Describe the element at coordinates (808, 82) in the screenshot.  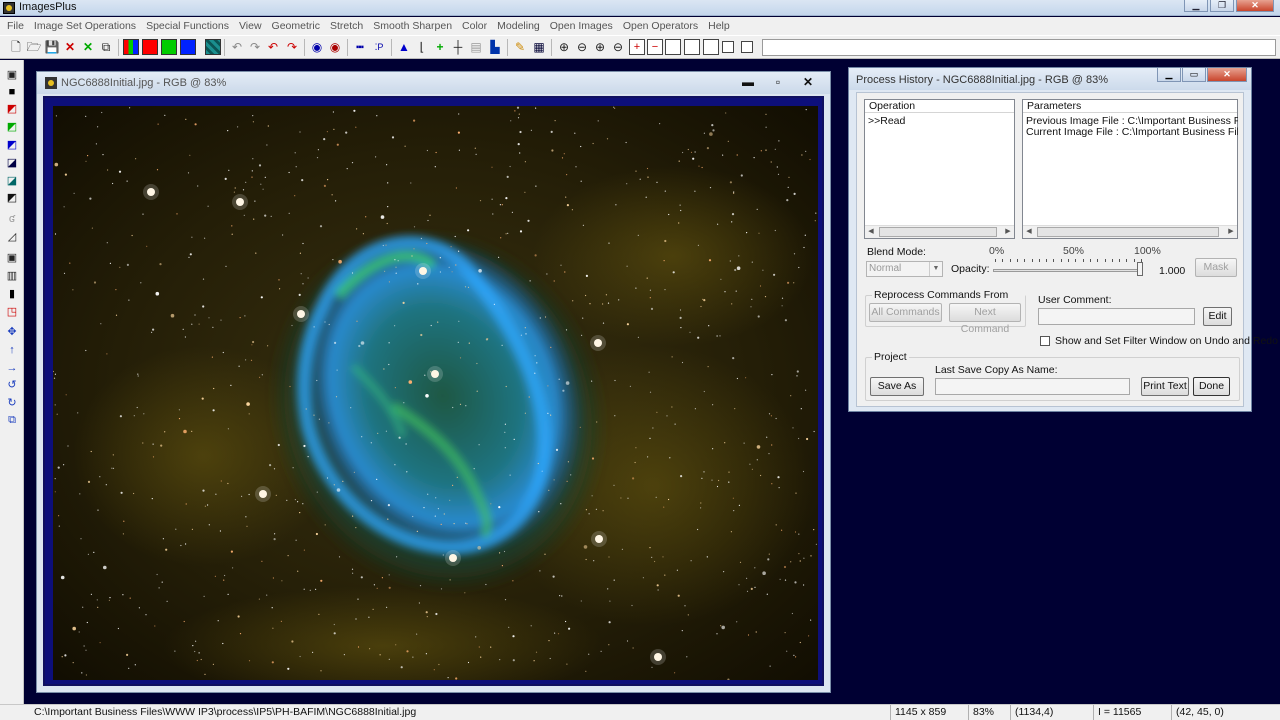
I see `image-close-button: ✕` at that location.